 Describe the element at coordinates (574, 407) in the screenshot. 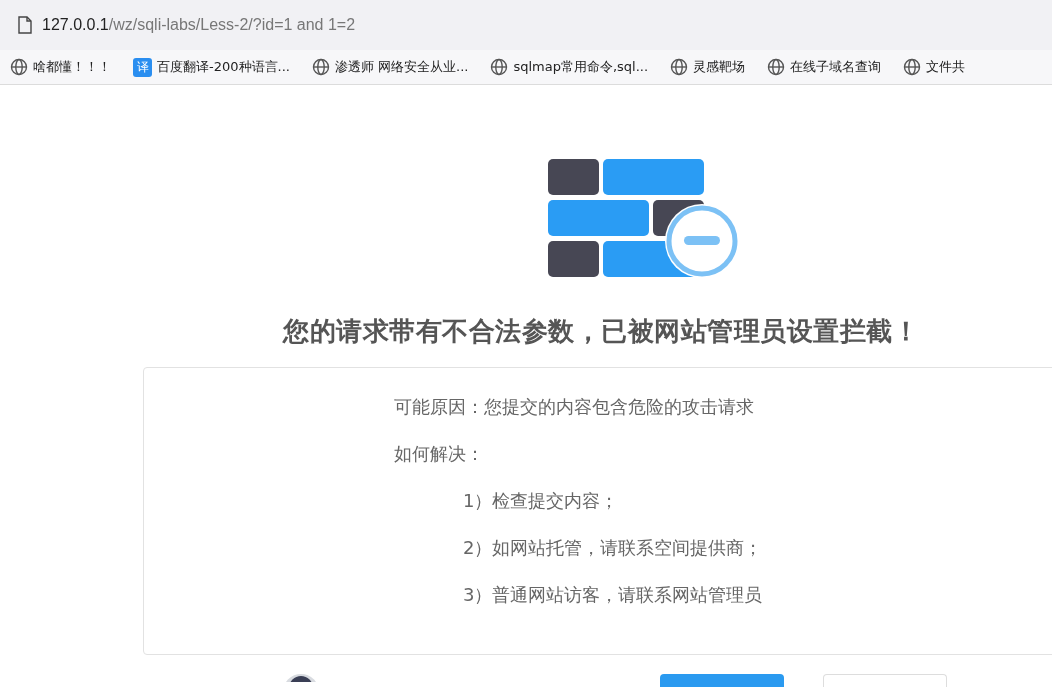

I see `info-text: 可能原因：您提交的内容包含危险的攻击请求` at that location.